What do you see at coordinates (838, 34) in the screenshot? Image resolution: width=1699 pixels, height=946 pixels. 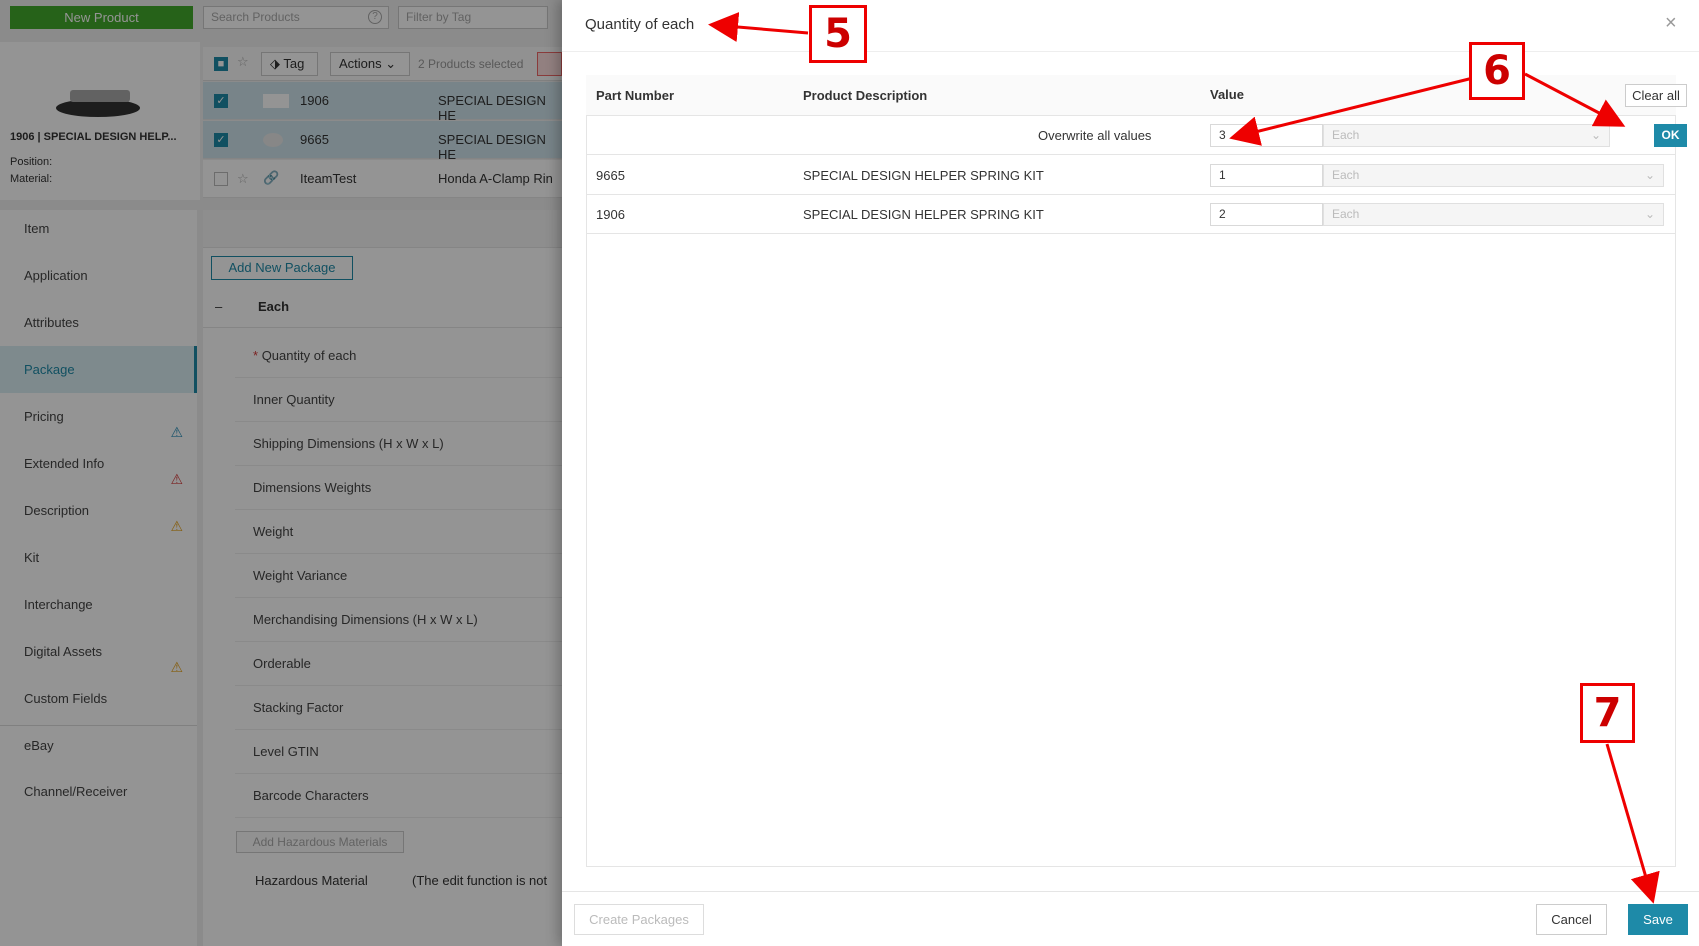 I see `annotation-5: 5` at bounding box center [838, 34].